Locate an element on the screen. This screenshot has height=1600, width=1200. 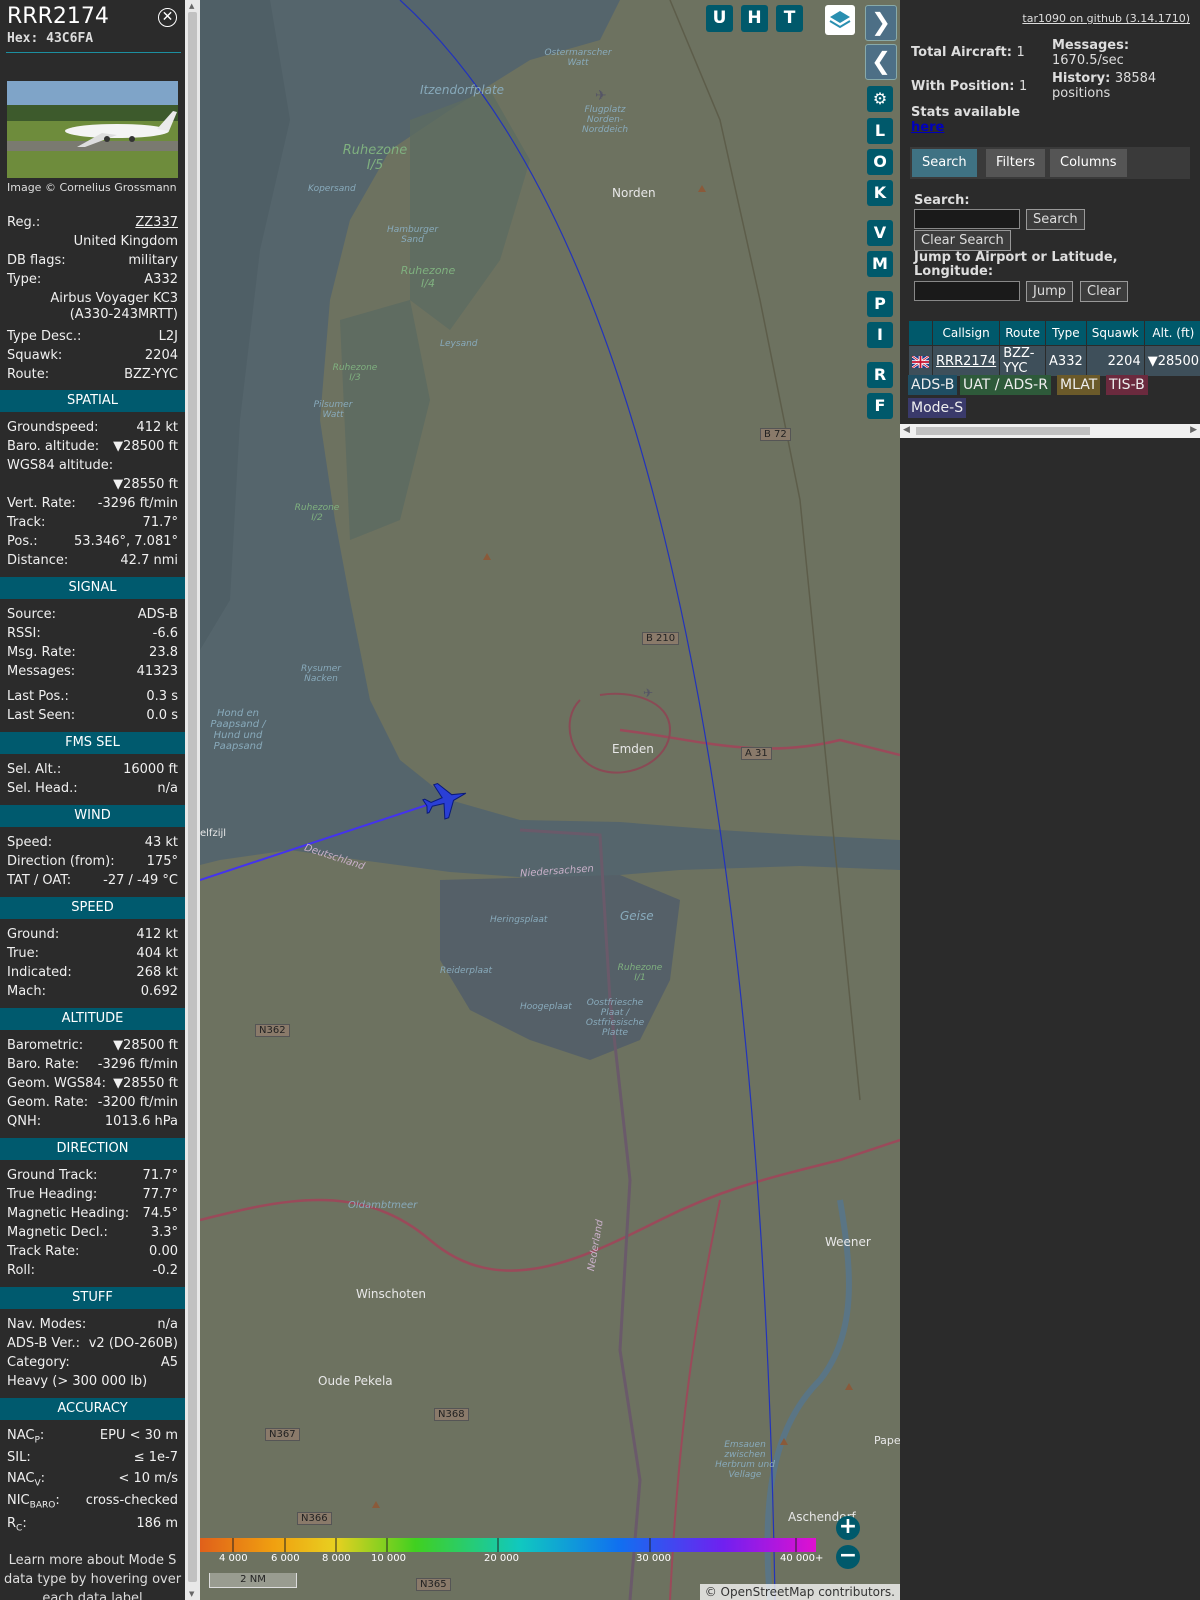
aircraft-photo is located at coordinates (92, 129).